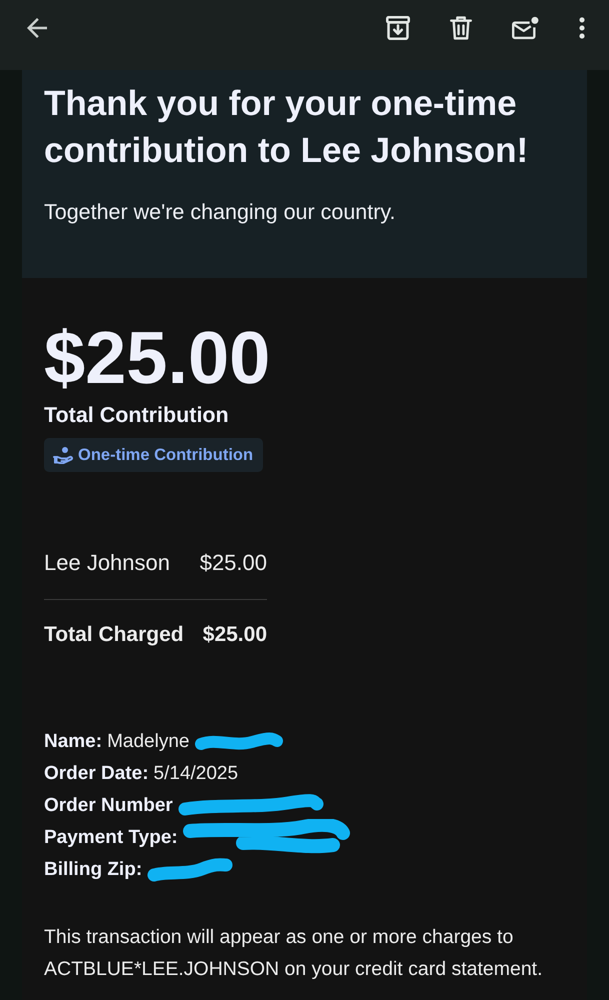 The width and height of the screenshot is (609, 1000). I want to click on hand-coin-icon, so click(63, 455).